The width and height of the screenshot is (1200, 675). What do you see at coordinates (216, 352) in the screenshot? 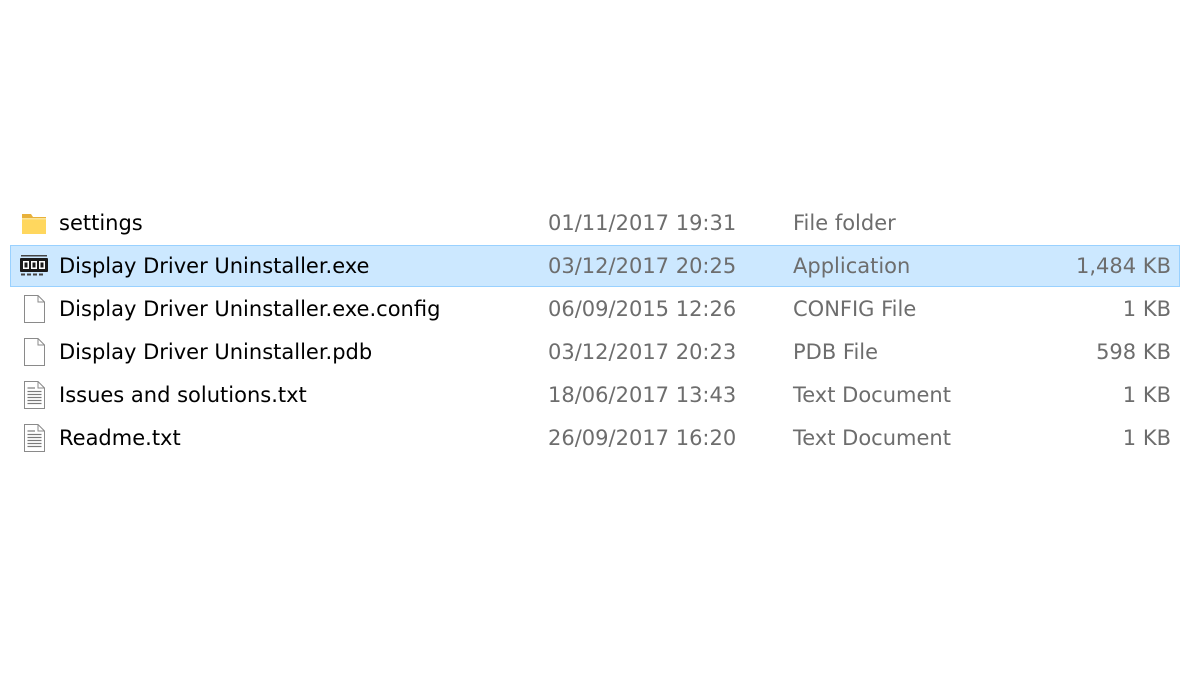
I see `file-name: Display Driver Uninstaller.pdb` at bounding box center [216, 352].